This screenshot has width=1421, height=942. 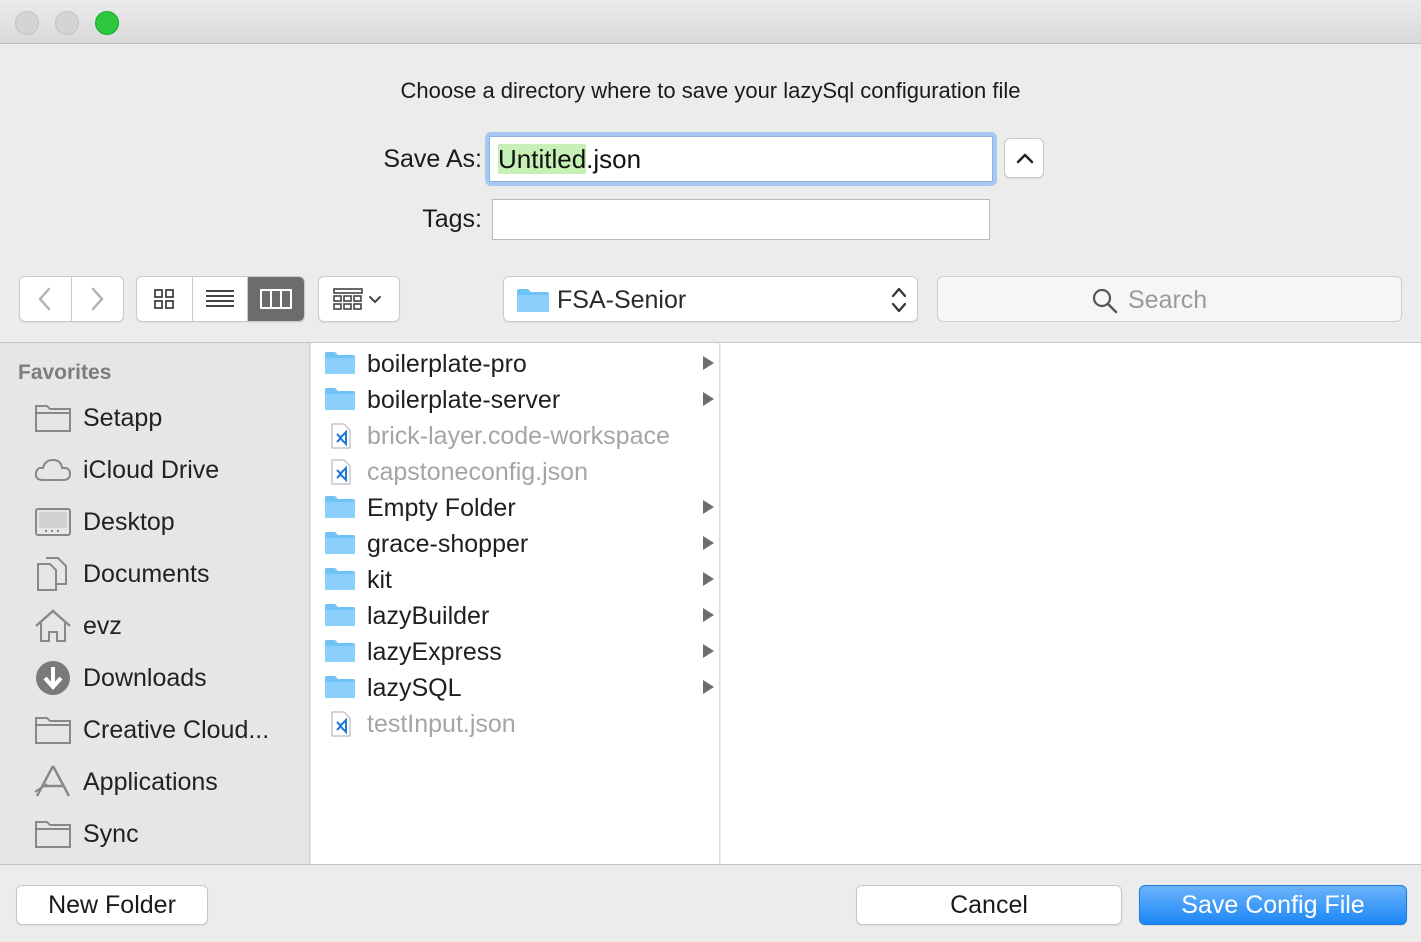 What do you see at coordinates (145, 678) in the screenshot?
I see `sidebar-item-label: Downloads` at bounding box center [145, 678].